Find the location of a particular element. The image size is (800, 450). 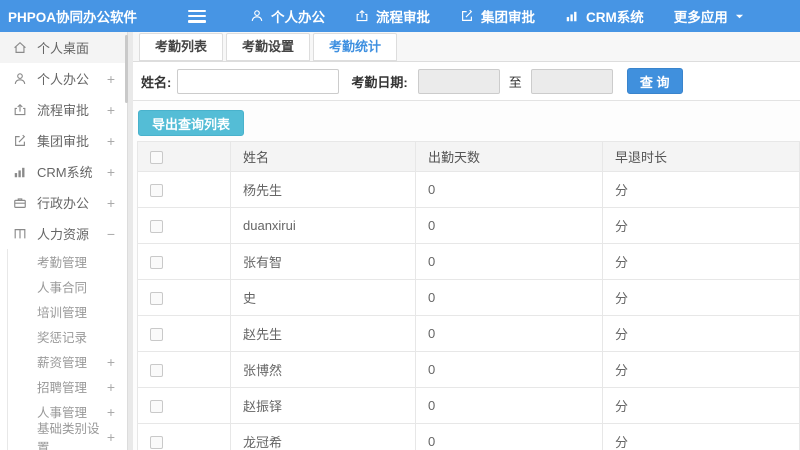

column-header-name: 姓名 is located at coordinates (323, 156).